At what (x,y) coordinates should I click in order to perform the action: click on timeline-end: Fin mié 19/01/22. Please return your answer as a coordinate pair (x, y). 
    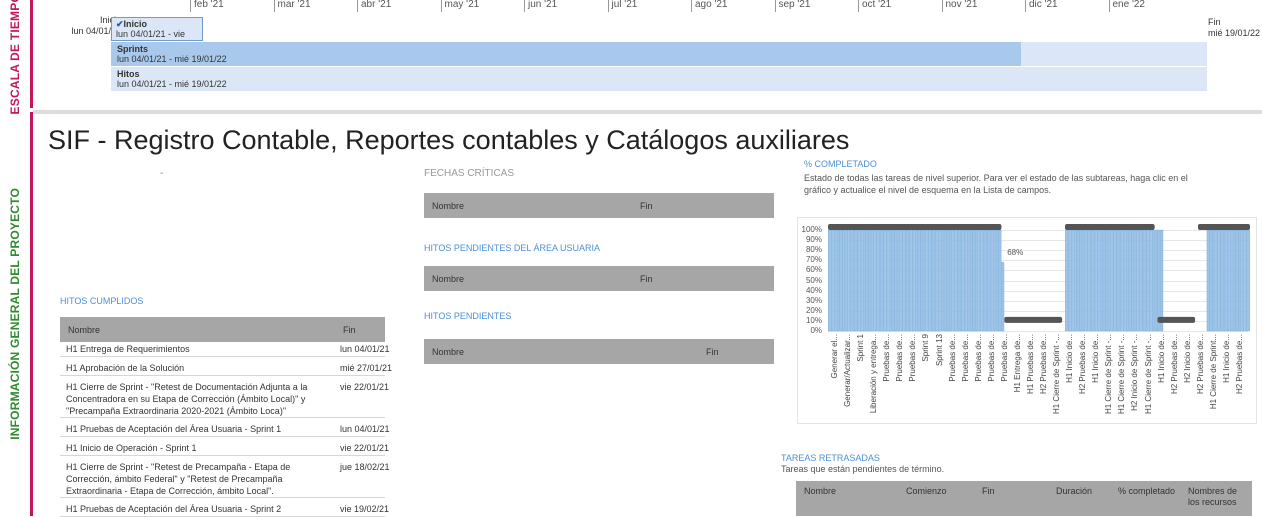
    Looking at the image, I should click on (1235, 28).